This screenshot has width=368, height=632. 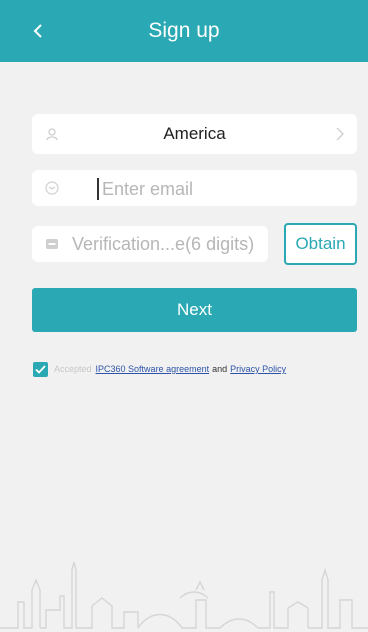 I want to click on envelope-icon, so click(x=52, y=188).